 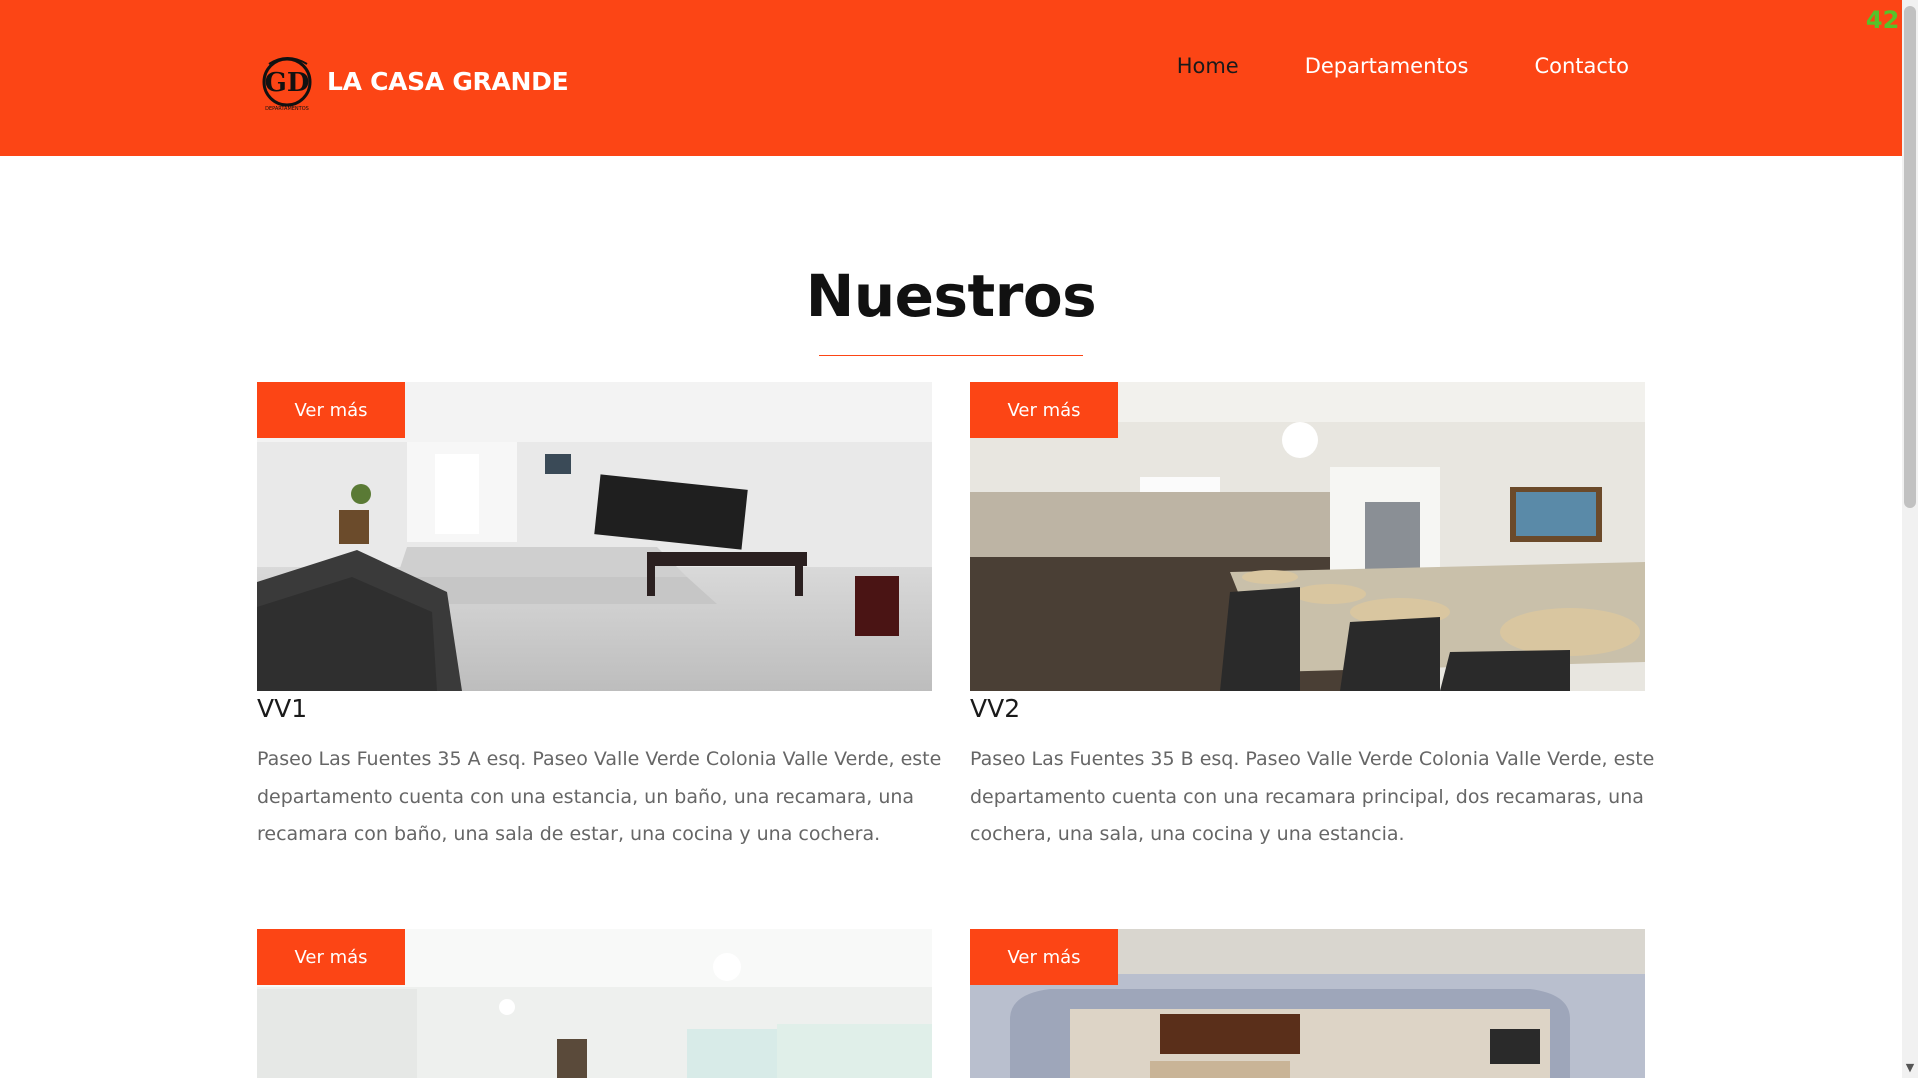 I want to click on apartment-title: VV1, so click(x=594, y=708).